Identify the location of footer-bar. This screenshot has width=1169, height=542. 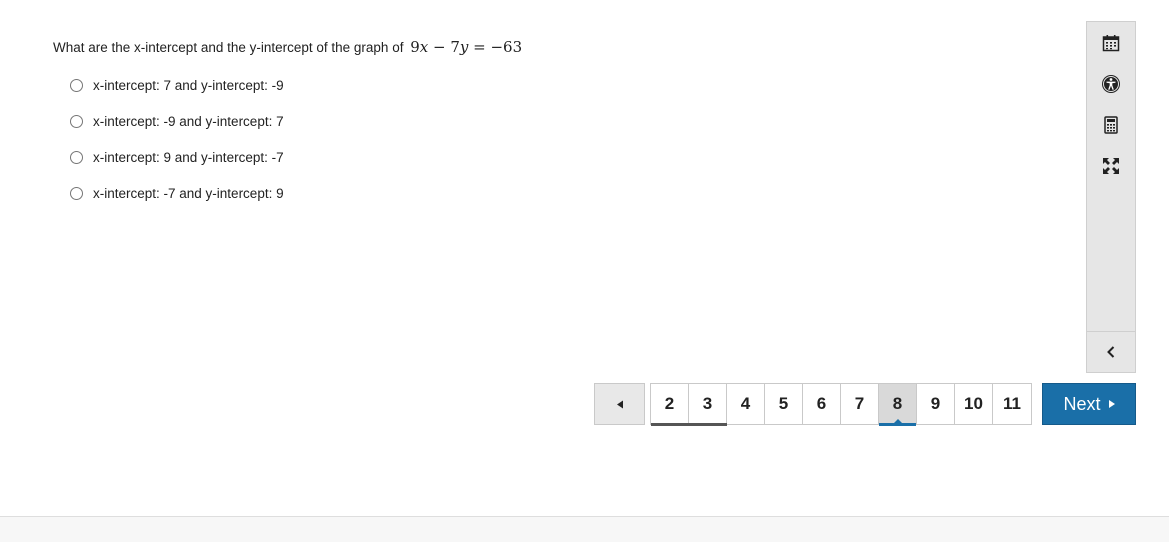
(584, 529).